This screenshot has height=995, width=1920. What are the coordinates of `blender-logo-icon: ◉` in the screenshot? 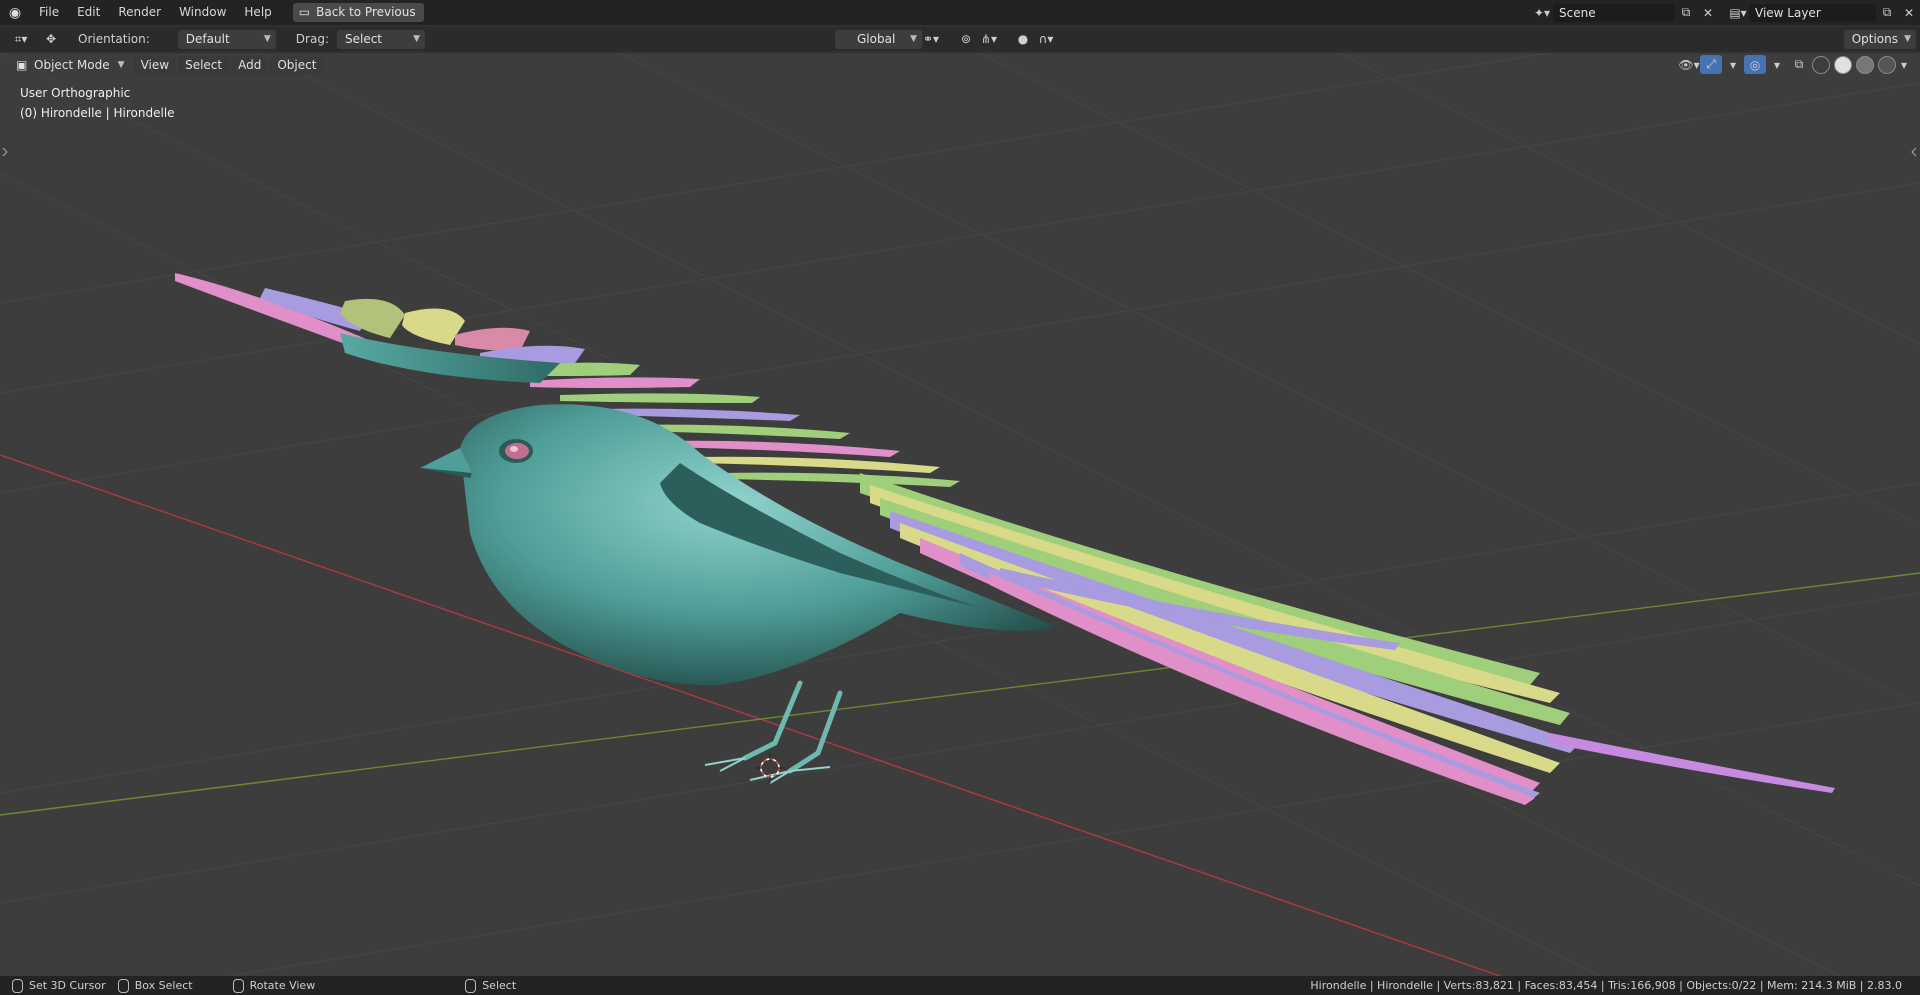 It's located at (15, 12).